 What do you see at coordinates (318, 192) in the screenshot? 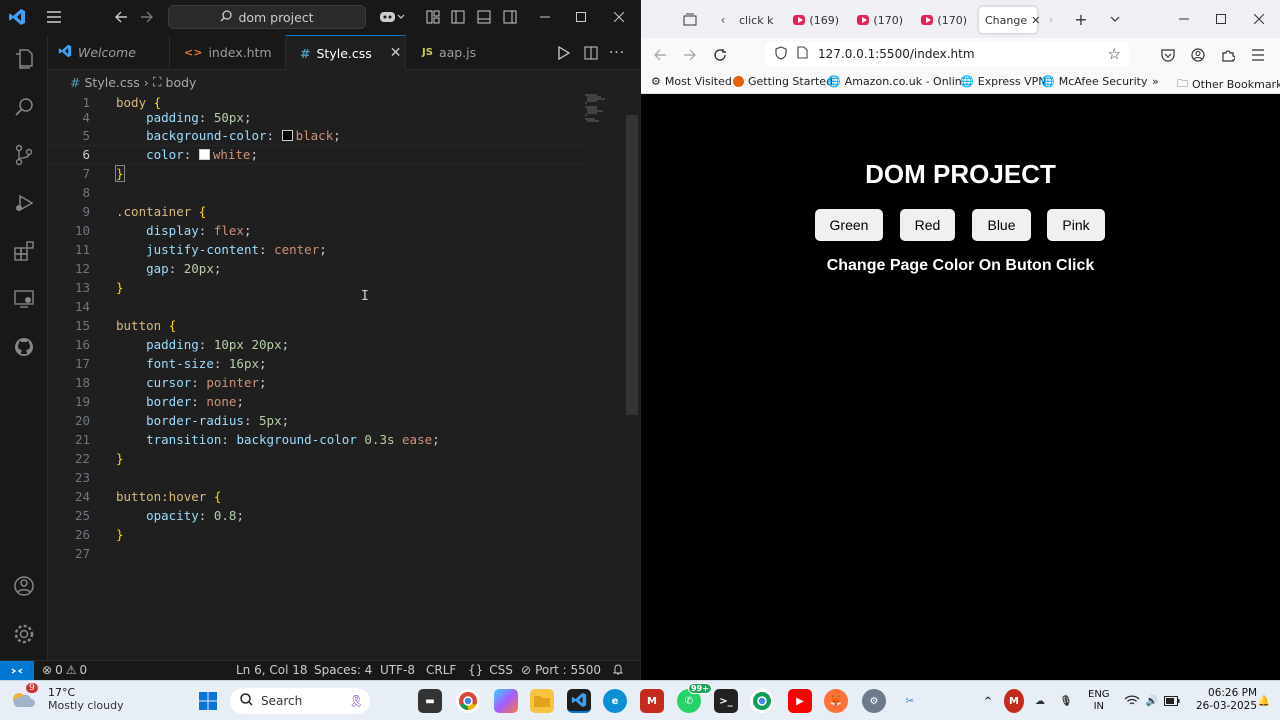
I see `code-line: 8` at bounding box center [318, 192].